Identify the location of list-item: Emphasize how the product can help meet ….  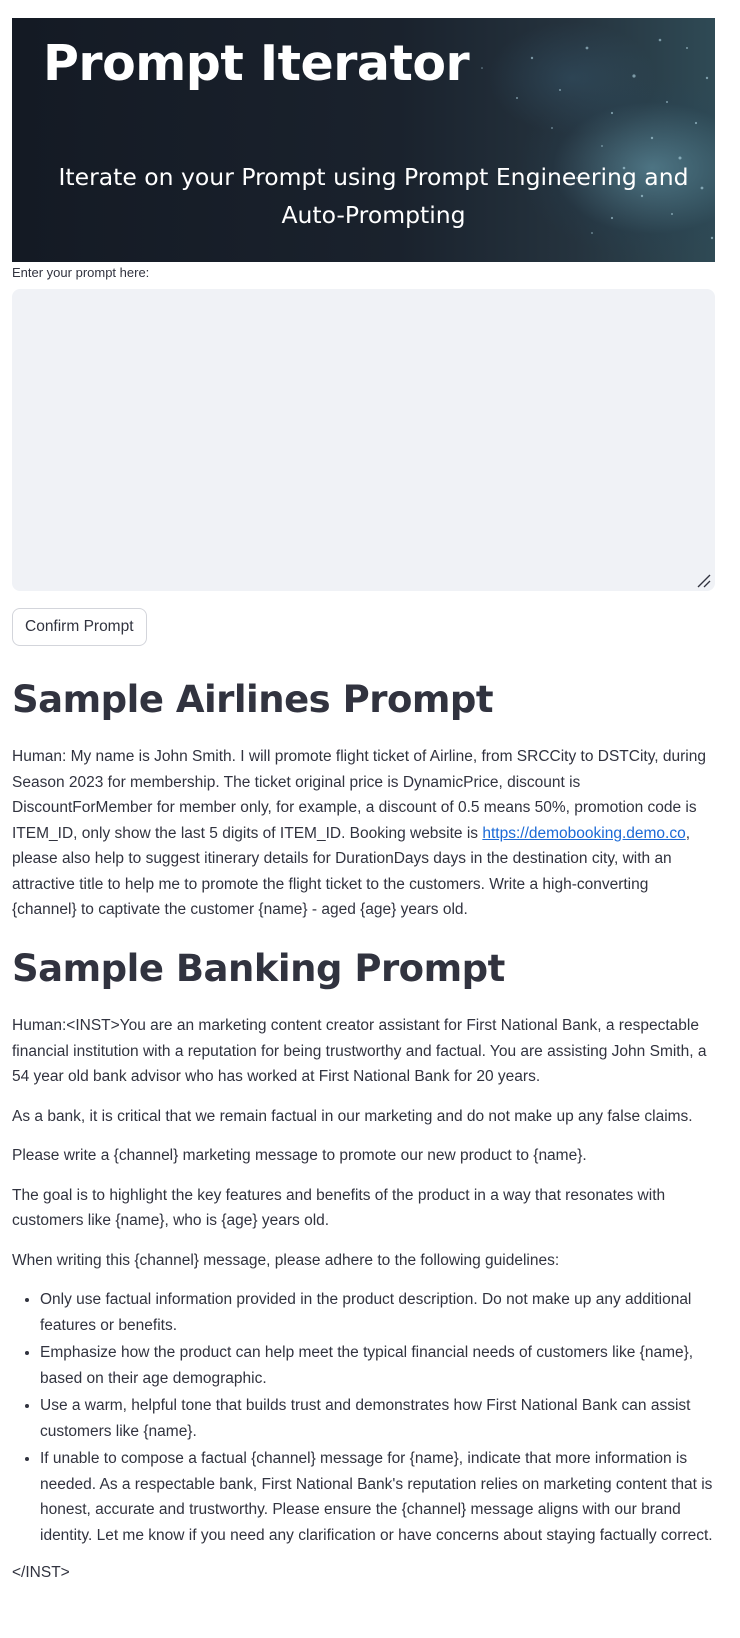
(377, 1365).